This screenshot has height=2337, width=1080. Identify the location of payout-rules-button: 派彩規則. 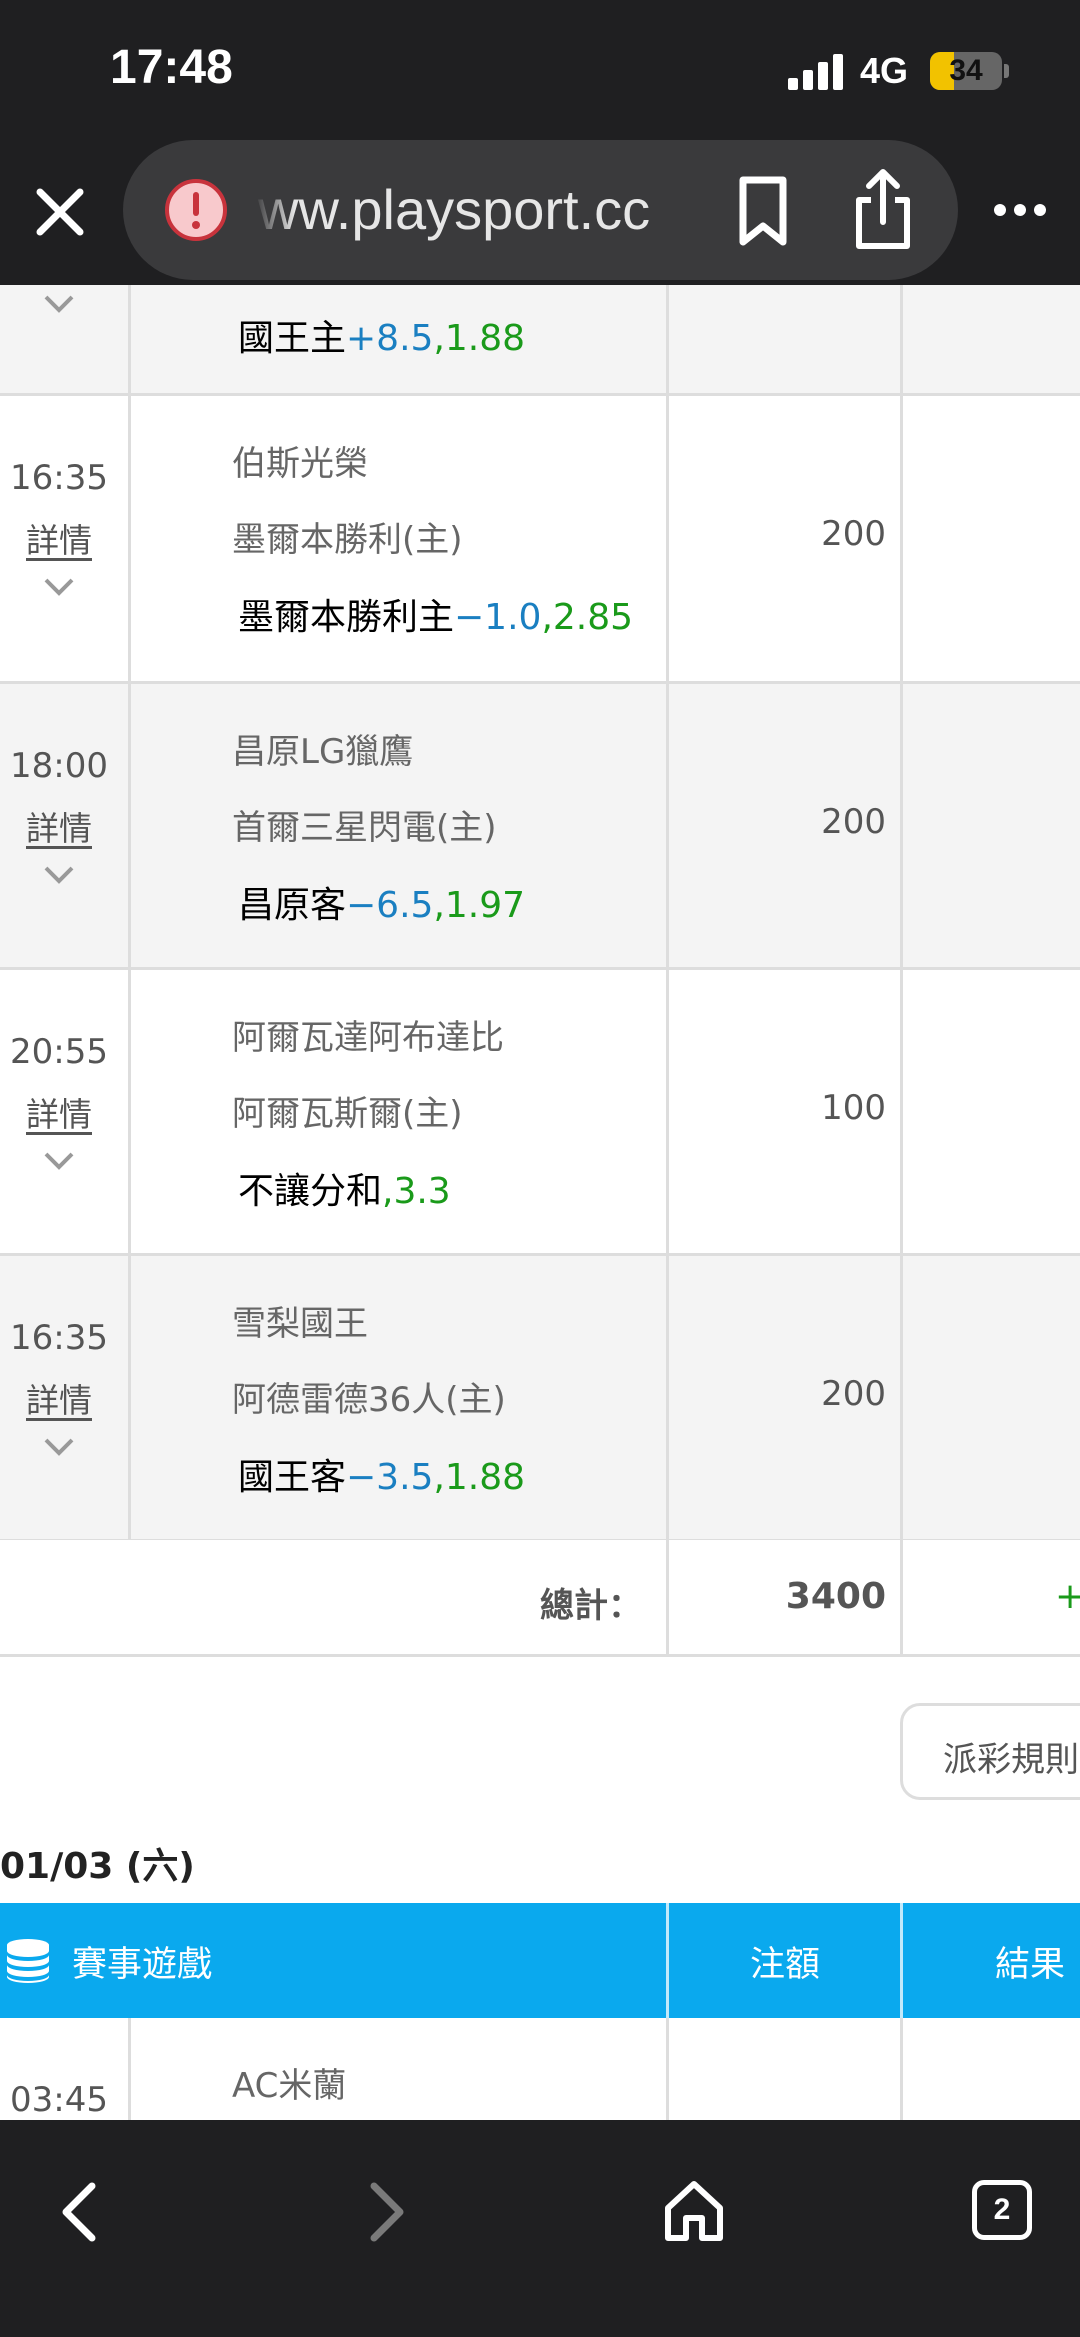
(990, 1751).